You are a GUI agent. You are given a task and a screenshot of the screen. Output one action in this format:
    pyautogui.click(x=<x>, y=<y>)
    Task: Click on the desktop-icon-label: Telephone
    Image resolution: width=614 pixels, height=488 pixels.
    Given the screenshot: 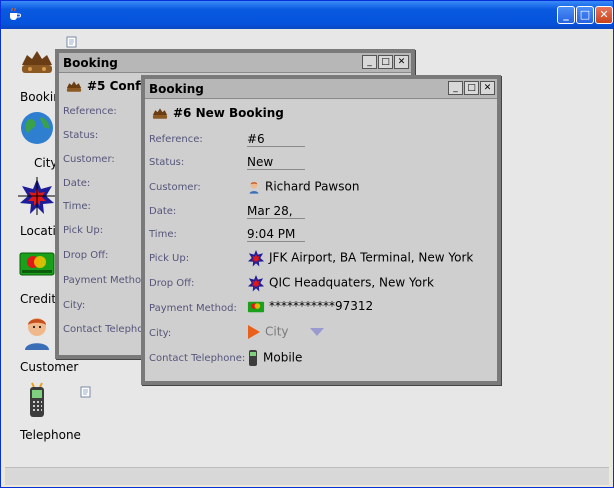 What is the action you would take?
    pyautogui.click(x=50, y=435)
    